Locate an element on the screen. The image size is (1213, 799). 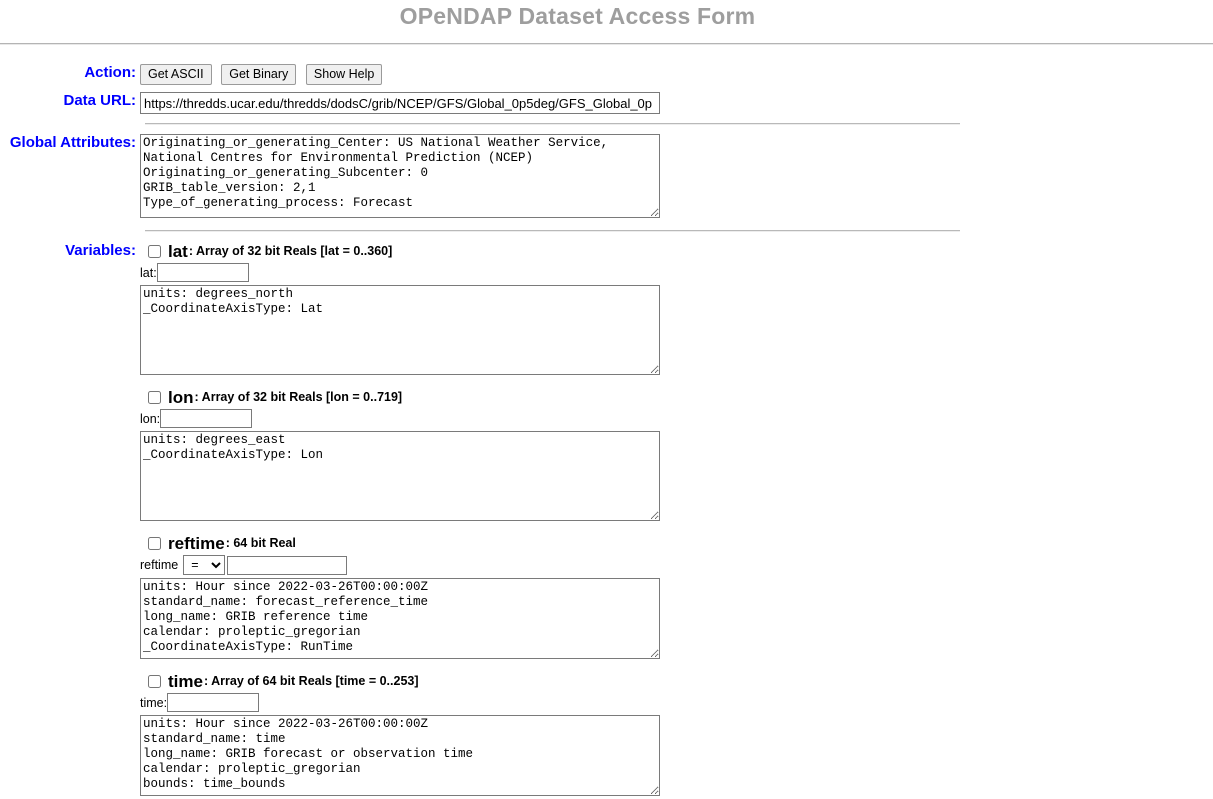
header-divider is located at coordinates (606, 44).